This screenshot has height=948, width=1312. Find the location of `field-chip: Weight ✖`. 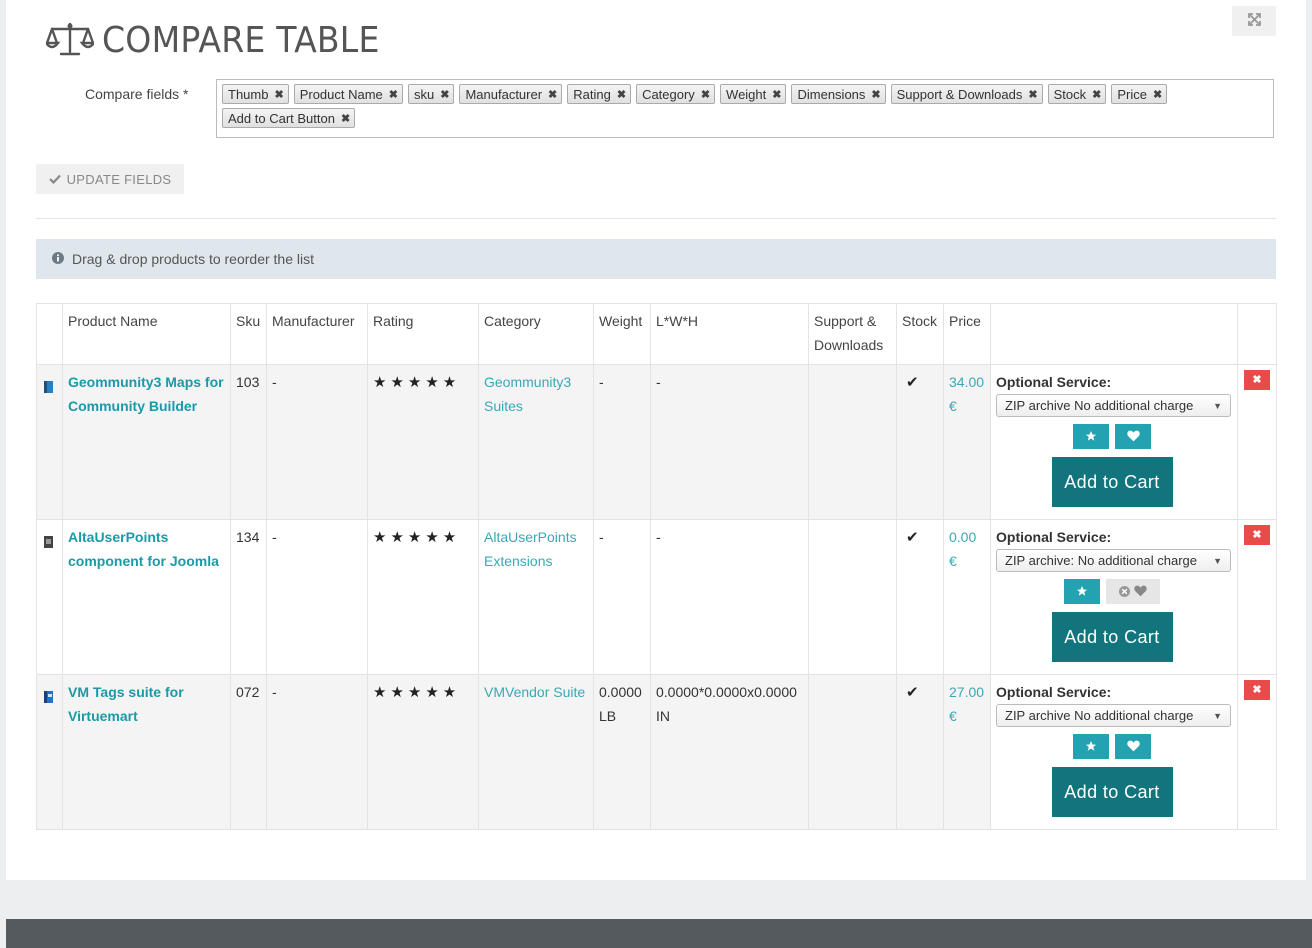

field-chip: Weight ✖ is located at coordinates (753, 94).